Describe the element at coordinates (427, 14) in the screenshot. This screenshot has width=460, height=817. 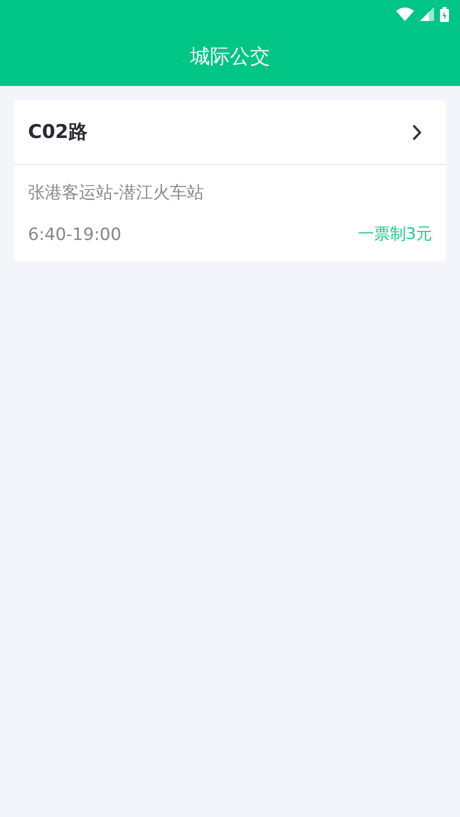
I see `signal-icon` at that location.